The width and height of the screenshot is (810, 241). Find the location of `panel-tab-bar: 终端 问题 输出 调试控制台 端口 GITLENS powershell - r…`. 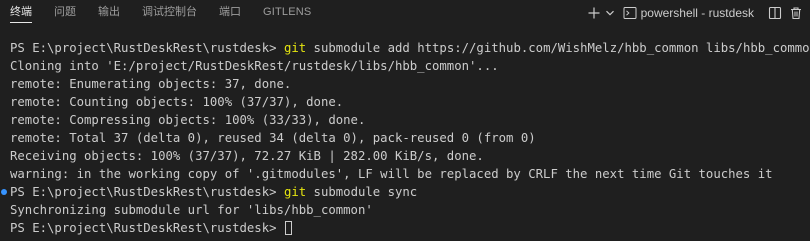

panel-tab-bar: 终端 问题 输出 调试控制台 端口 GITLENS powershell - r… is located at coordinates (405, 13).